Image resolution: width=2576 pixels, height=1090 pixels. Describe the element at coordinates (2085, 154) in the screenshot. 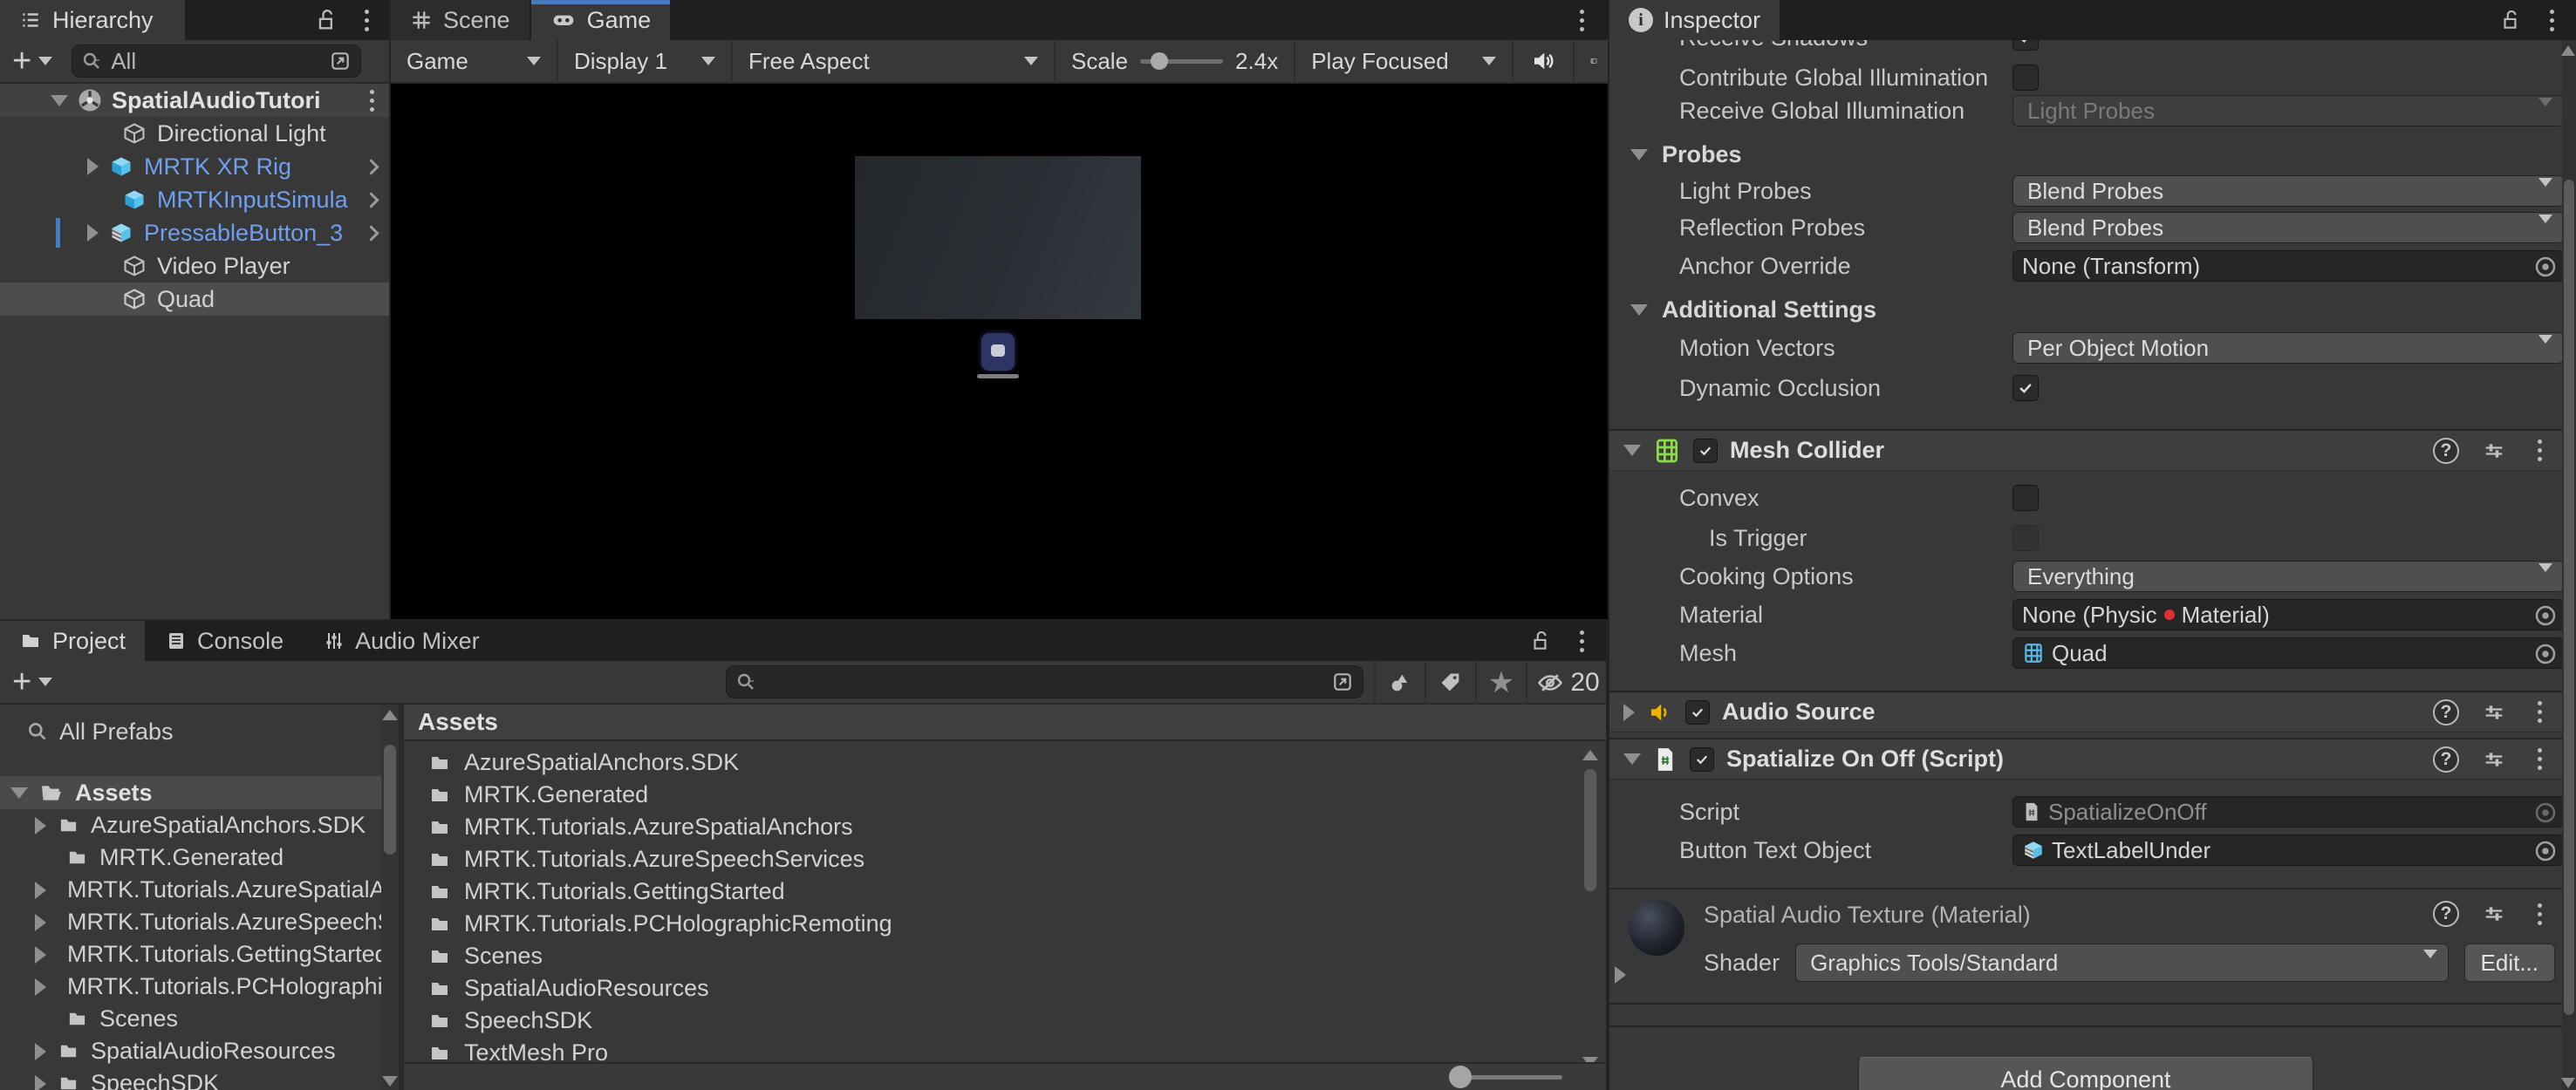

I see `probes-foldout: Probes` at that location.